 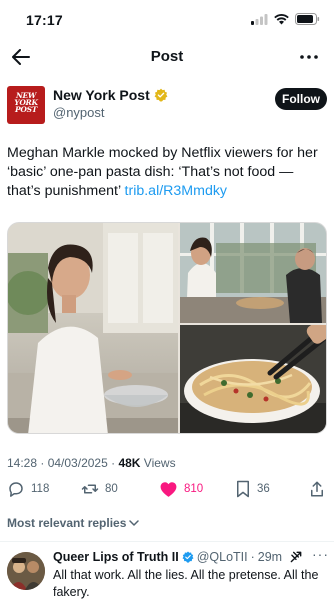 I want to click on heart-filled-icon, so click(x=168, y=489).